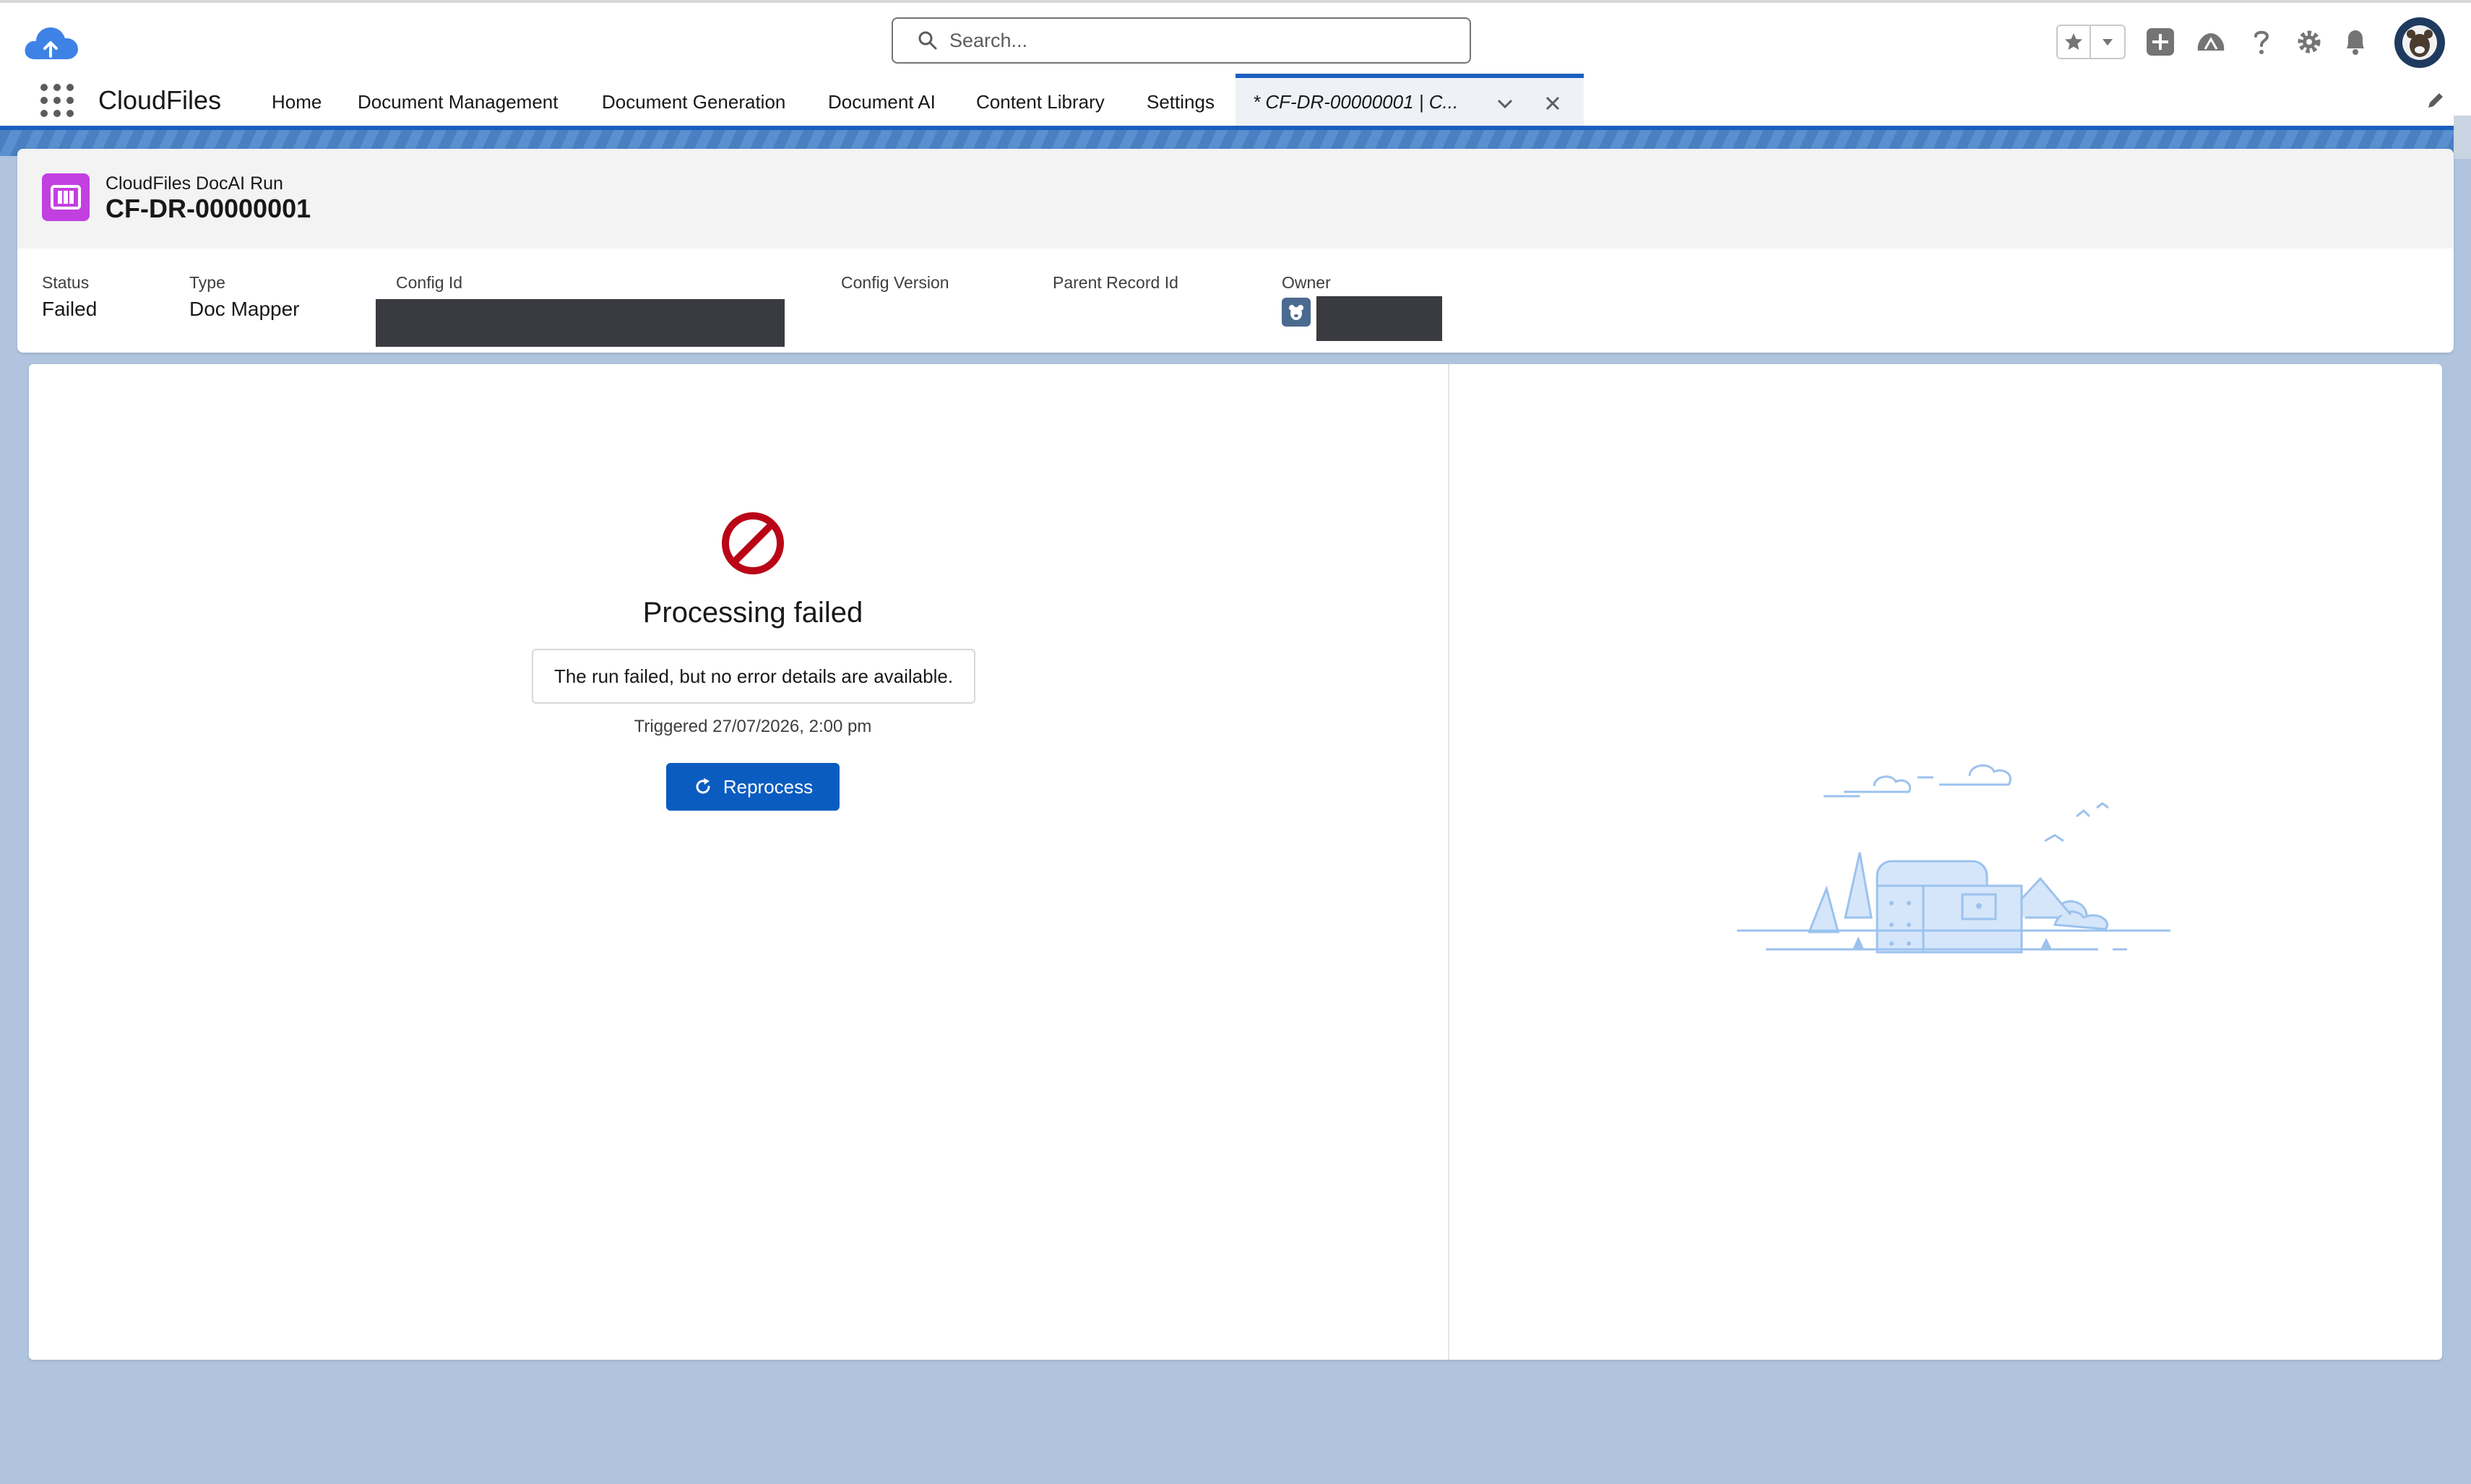 This screenshot has width=2471, height=1484. What do you see at coordinates (1181, 102) in the screenshot?
I see `nav-item-settings: Settings` at bounding box center [1181, 102].